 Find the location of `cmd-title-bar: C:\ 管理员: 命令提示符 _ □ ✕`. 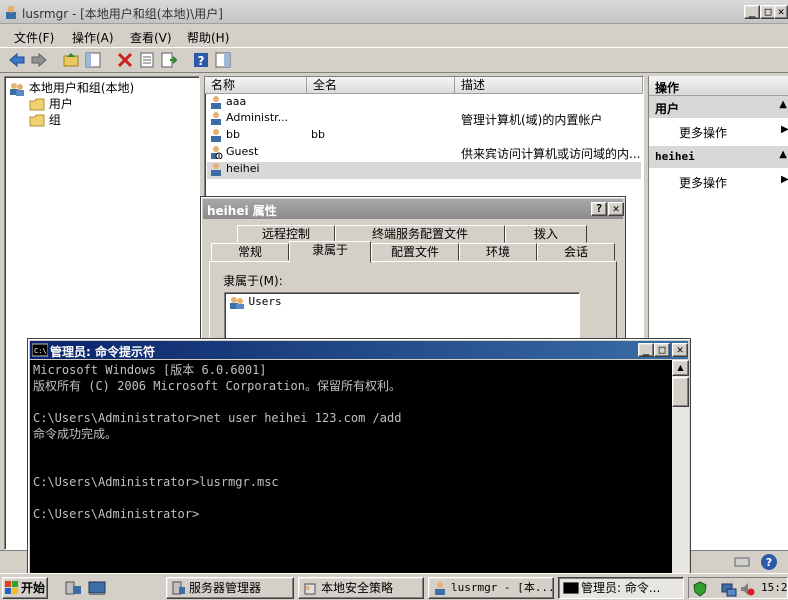

cmd-title-bar: C:\ 管理员: 命令提示符 _ □ ✕ is located at coordinates (359, 350).